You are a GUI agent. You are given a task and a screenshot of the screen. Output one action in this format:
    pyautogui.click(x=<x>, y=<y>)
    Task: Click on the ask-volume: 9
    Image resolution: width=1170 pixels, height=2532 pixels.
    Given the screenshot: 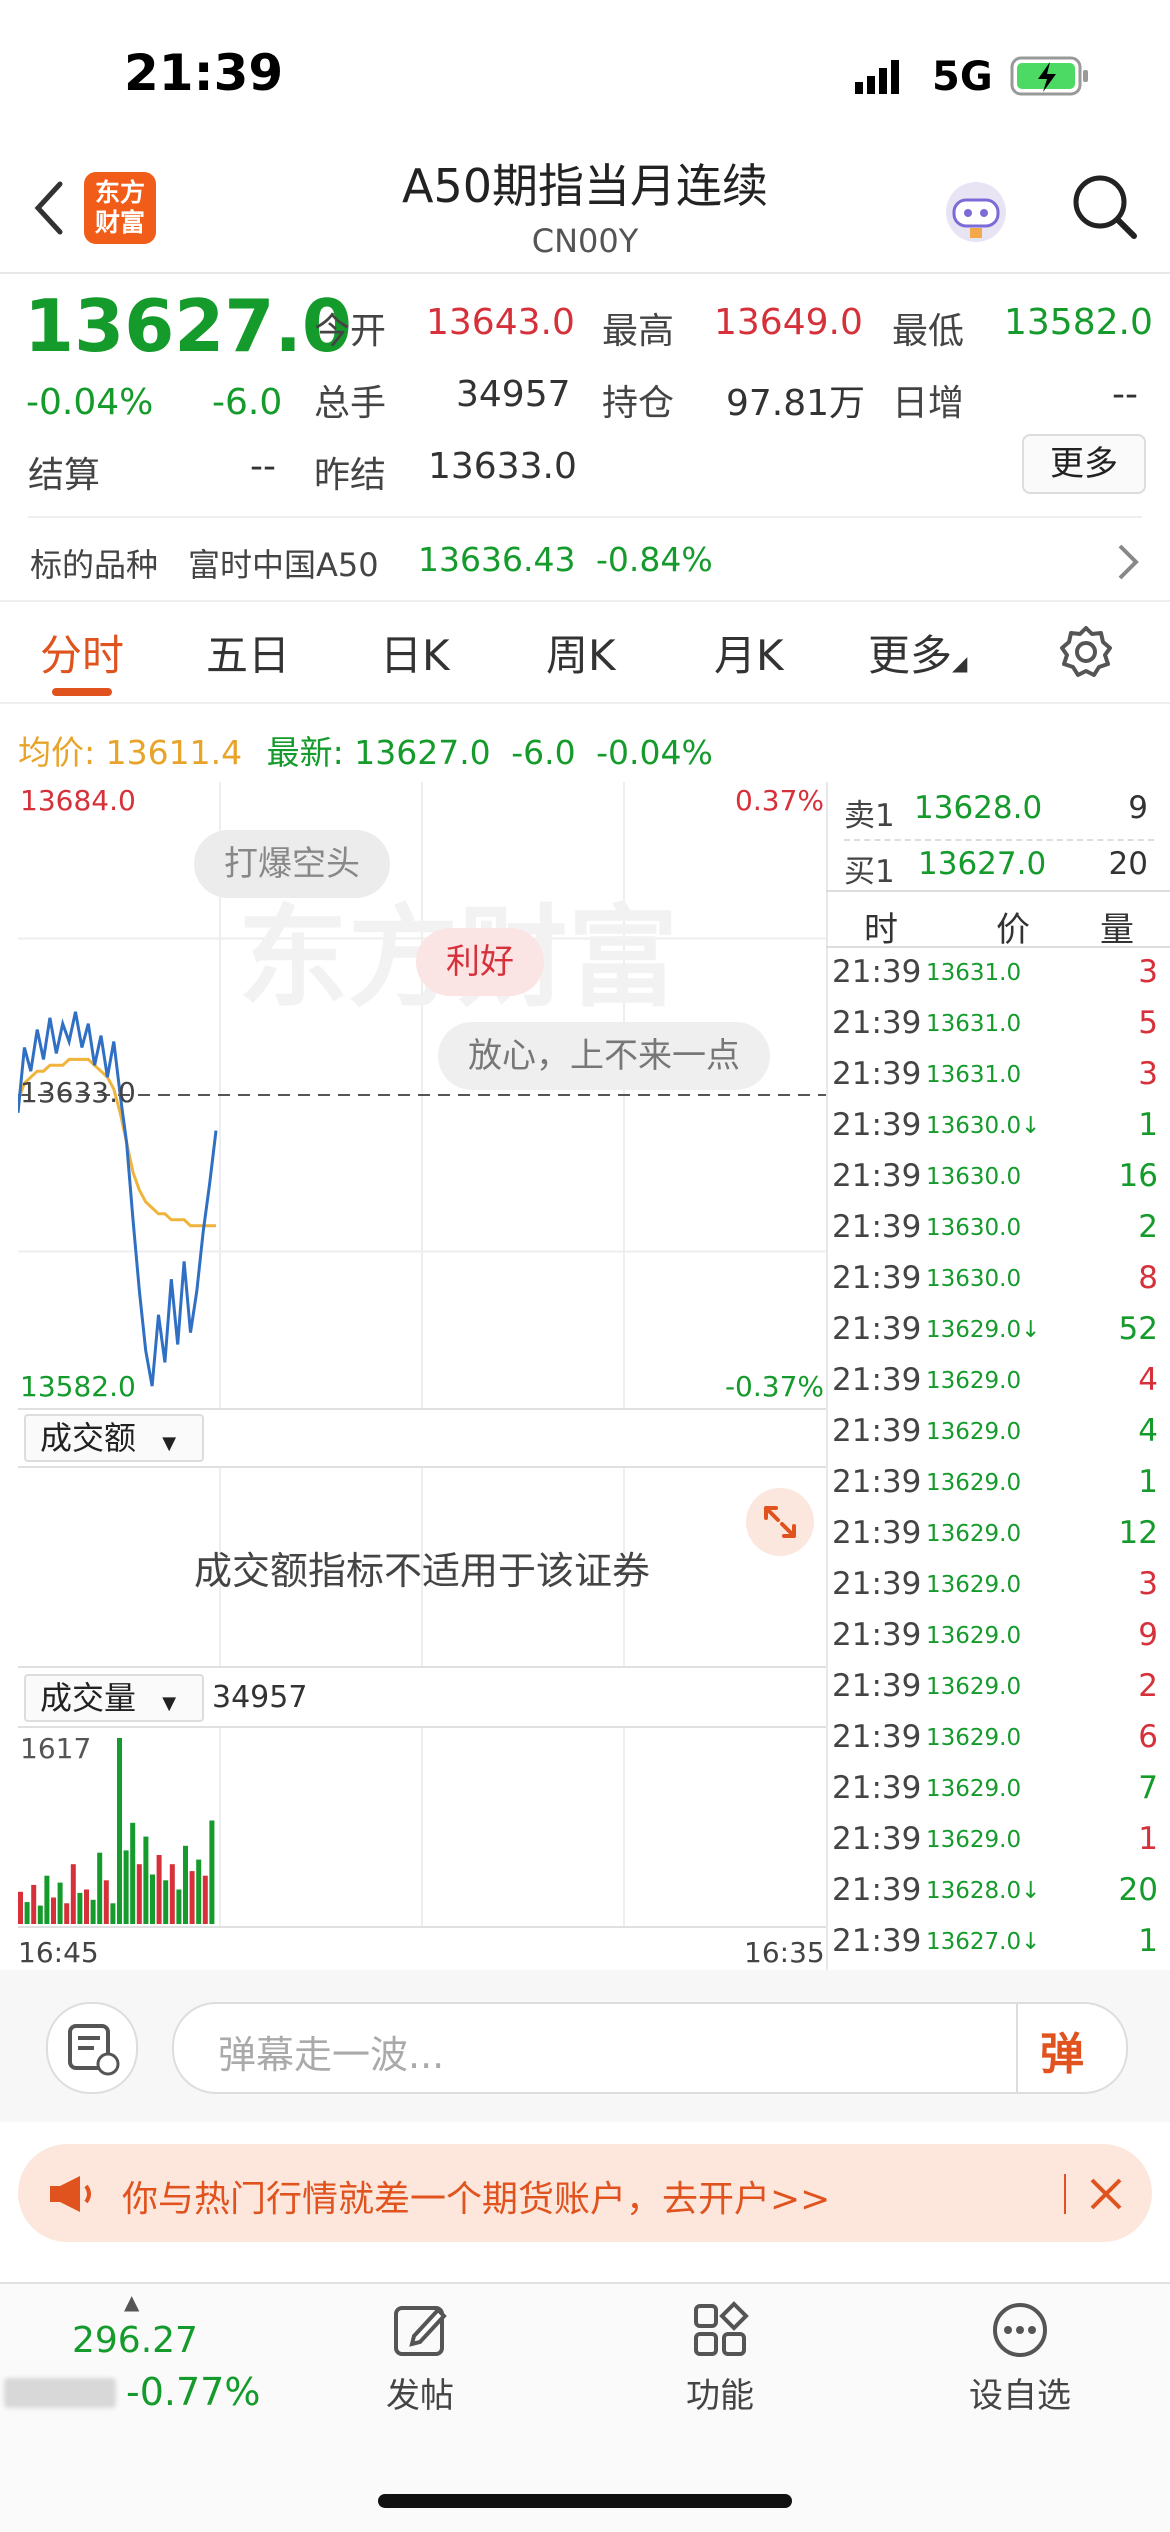 What is the action you would take?
    pyautogui.click(x=1138, y=808)
    